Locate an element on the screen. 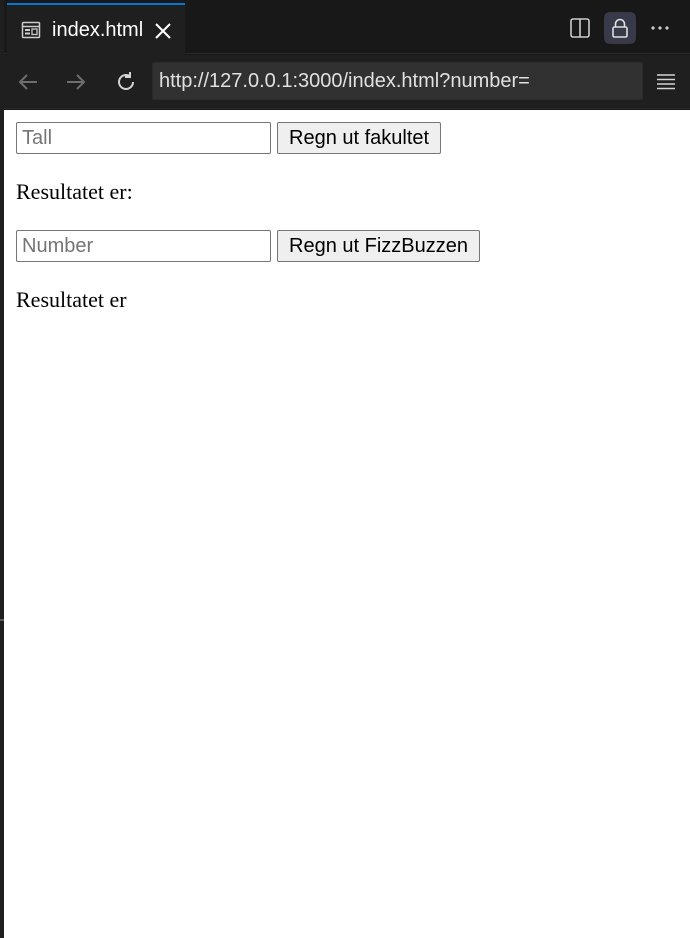 The height and width of the screenshot is (938, 690). url-input: http://127.0.0.1:3000/index.html?number= is located at coordinates (397, 81).